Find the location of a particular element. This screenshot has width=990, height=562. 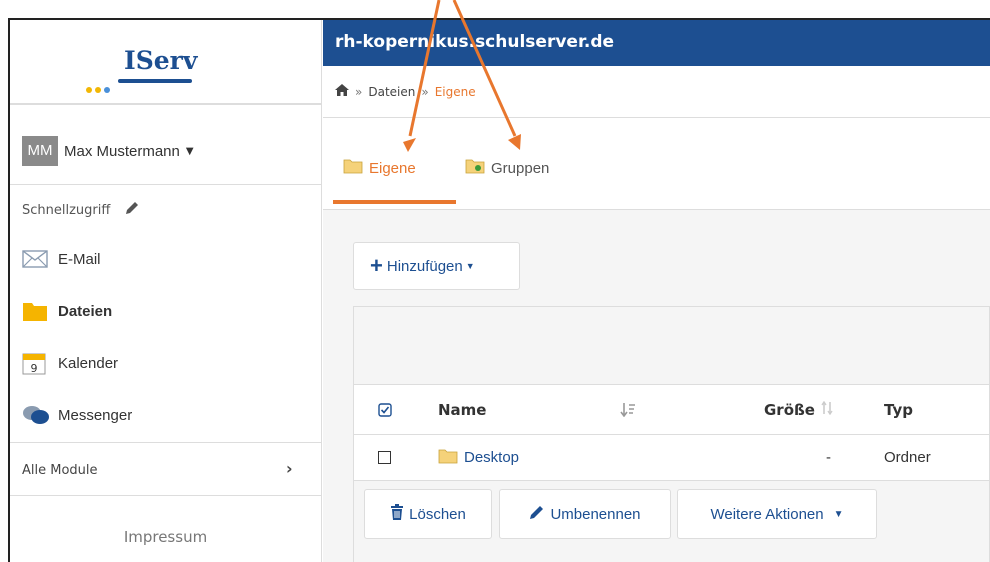

breadcrumb-item-files: Dateien is located at coordinates (391, 92).